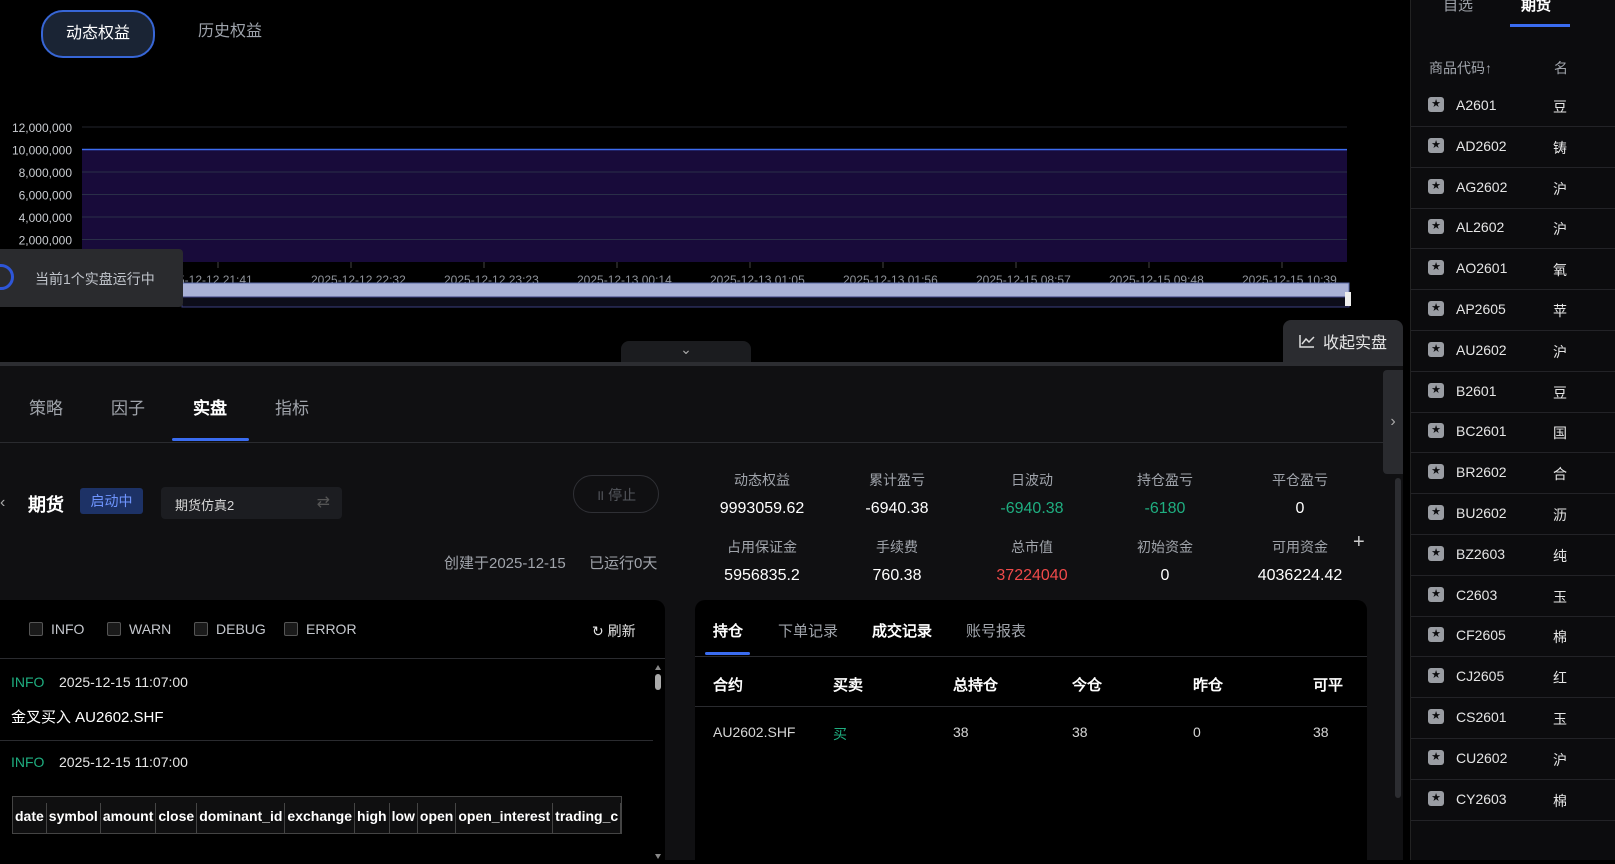 The image size is (1615, 864). Describe the element at coordinates (1481, 472) in the screenshot. I see `contract-code: BR2602` at that location.